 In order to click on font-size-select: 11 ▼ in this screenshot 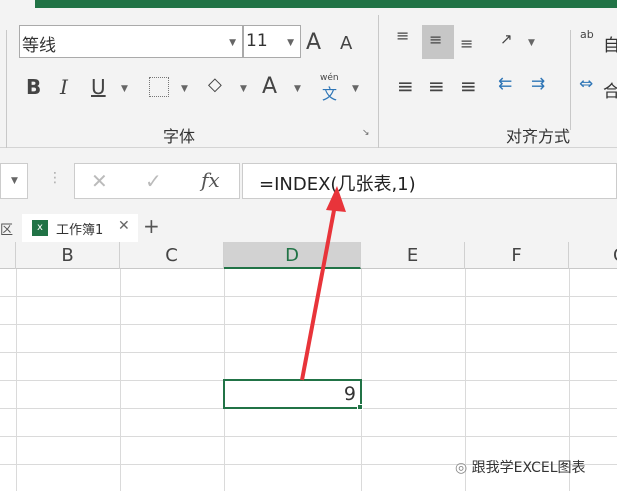, I will do `click(272, 41)`.